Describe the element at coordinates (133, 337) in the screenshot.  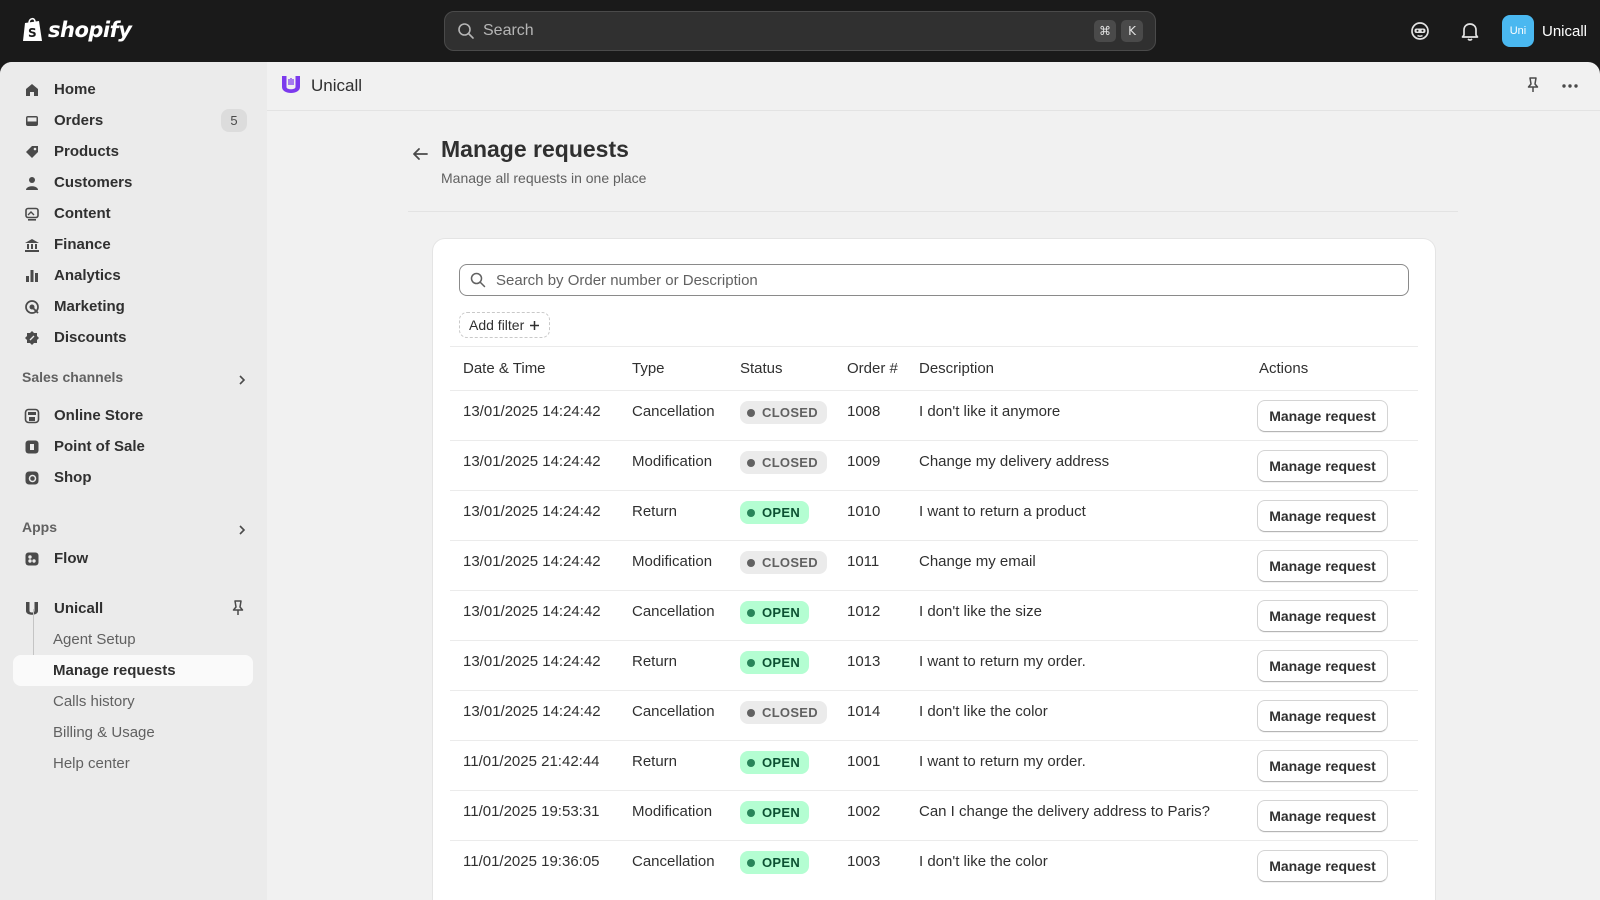
I see `sidebar-item-discounts: Discounts` at that location.